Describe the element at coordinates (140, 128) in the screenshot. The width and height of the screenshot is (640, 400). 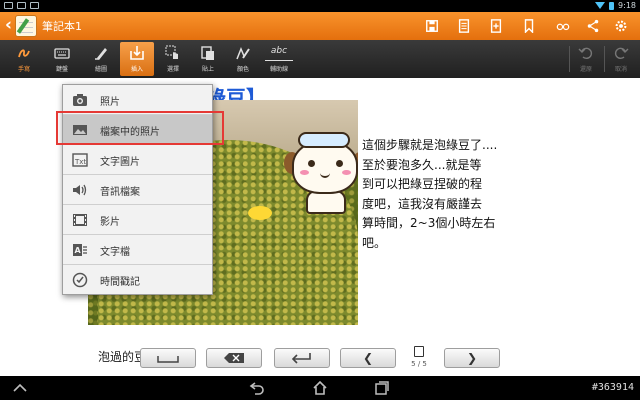
I see `highlight-annotation-box` at that location.